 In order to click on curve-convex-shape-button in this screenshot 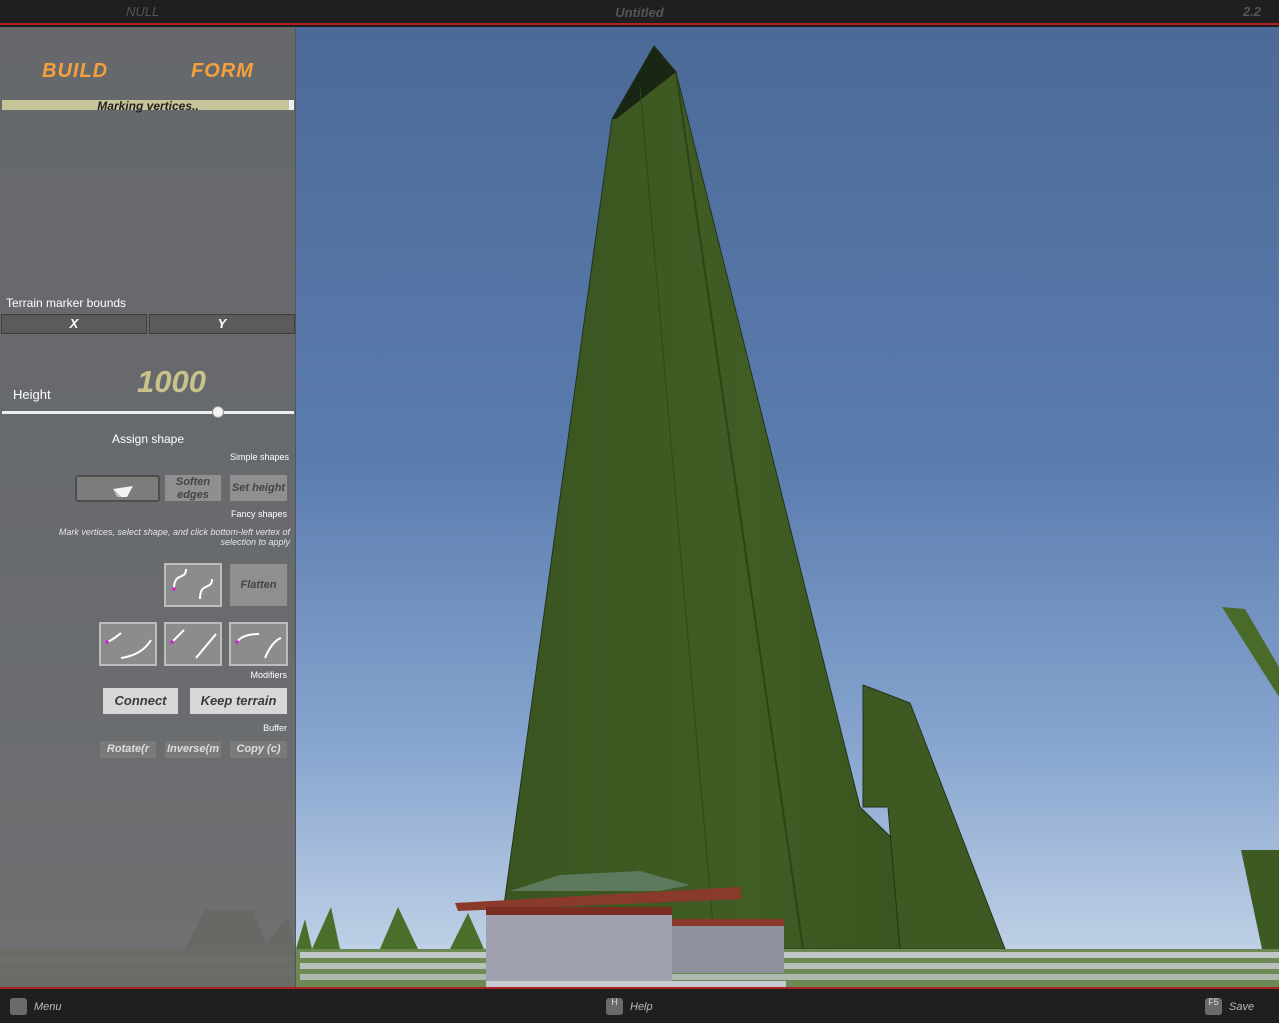, I will do `click(128, 644)`.